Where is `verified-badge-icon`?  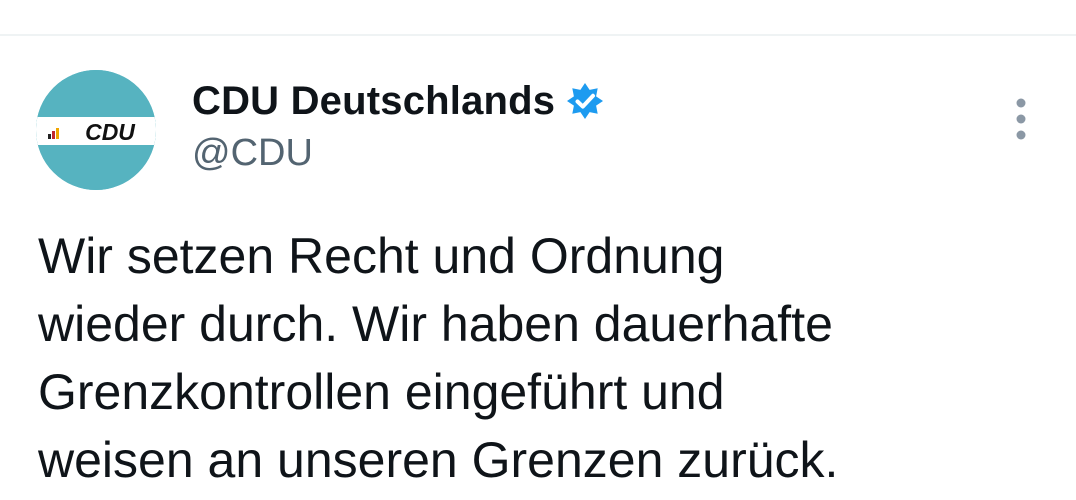
verified-badge-icon is located at coordinates (585, 101).